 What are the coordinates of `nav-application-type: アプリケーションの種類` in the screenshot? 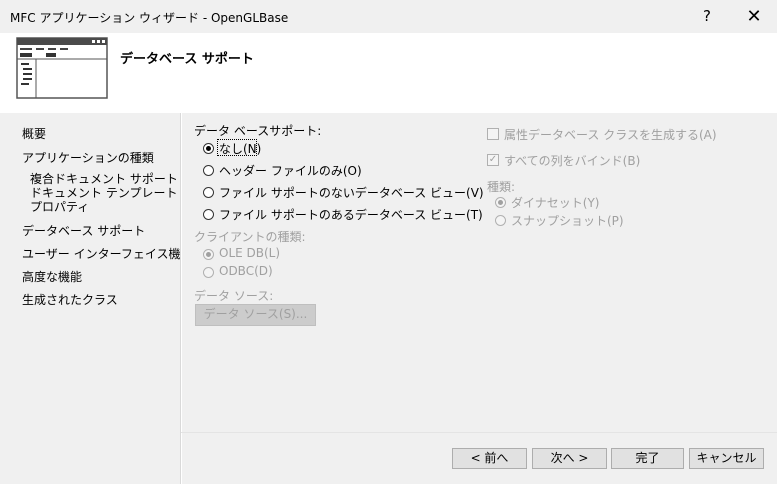 It's located at (88, 157).